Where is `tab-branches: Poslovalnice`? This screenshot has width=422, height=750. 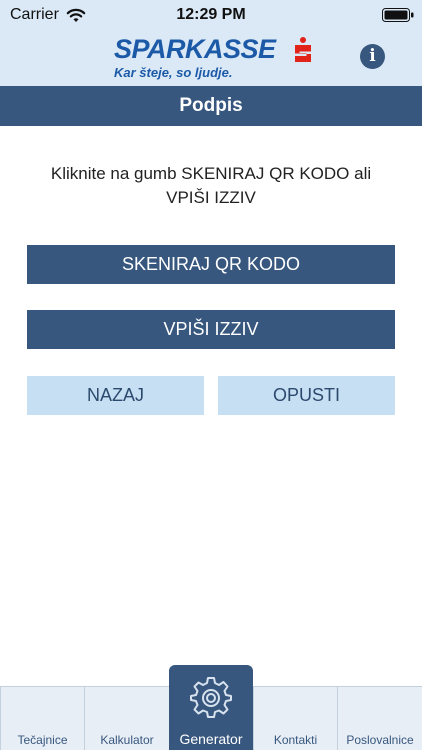
tab-branches: Poslovalnice is located at coordinates (379, 718).